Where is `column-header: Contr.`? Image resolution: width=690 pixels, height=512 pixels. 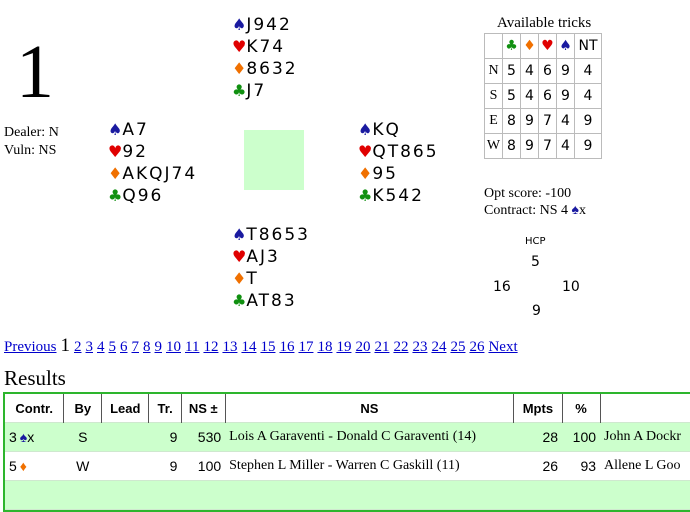 column-header: Contr. is located at coordinates (35, 408).